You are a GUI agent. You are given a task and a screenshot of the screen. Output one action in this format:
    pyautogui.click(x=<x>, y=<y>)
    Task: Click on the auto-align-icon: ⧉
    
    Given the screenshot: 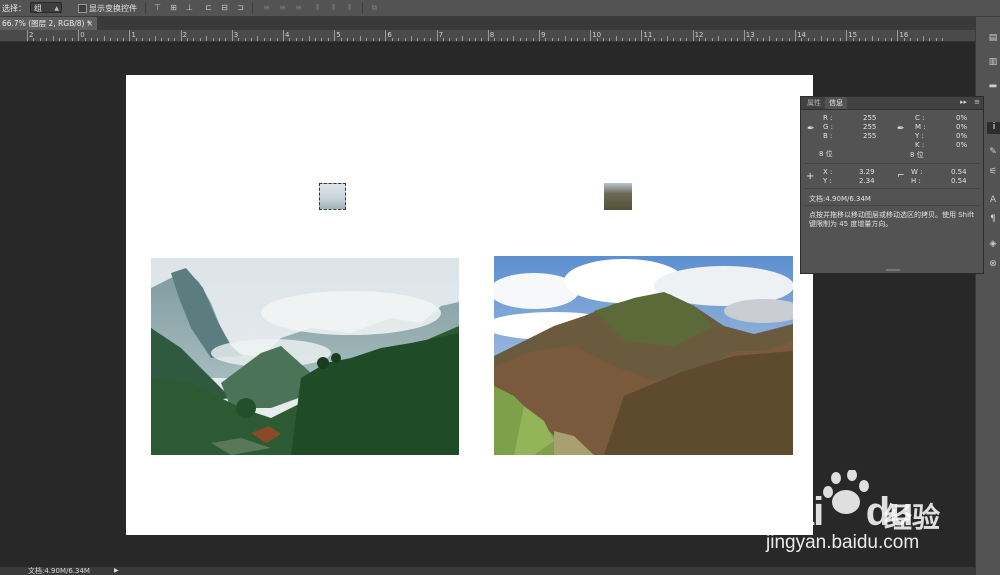 What is the action you would take?
    pyautogui.click(x=374, y=7)
    